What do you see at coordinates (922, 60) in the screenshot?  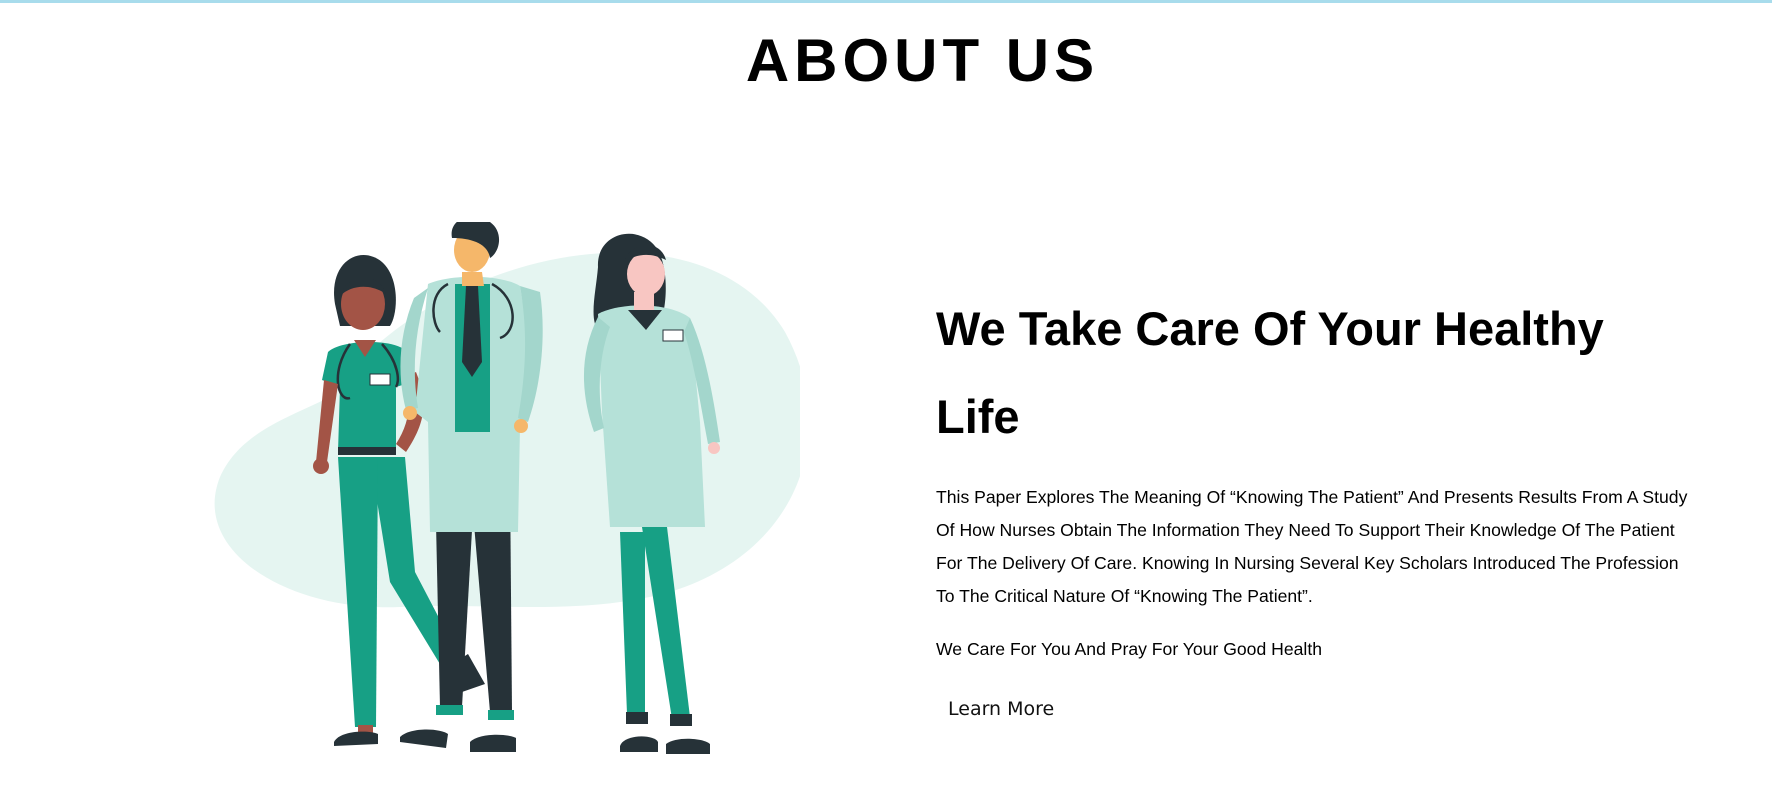 I see `page-title: ABOUT US` at bounding box center [922, 60].